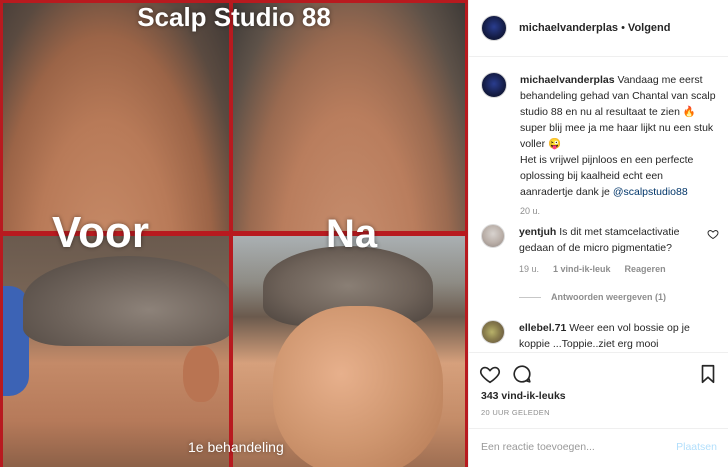 Image resolution: width=728 pixels, height=467 pixels. I want to click on caption-time: 20 u., so click(618, 211).